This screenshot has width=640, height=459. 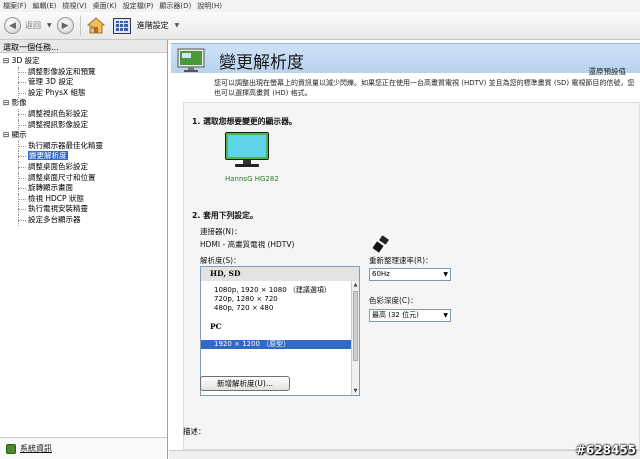 I want to click on list-item-selected: 1920 × 1200 （原型）, so click(x=280, y=344).